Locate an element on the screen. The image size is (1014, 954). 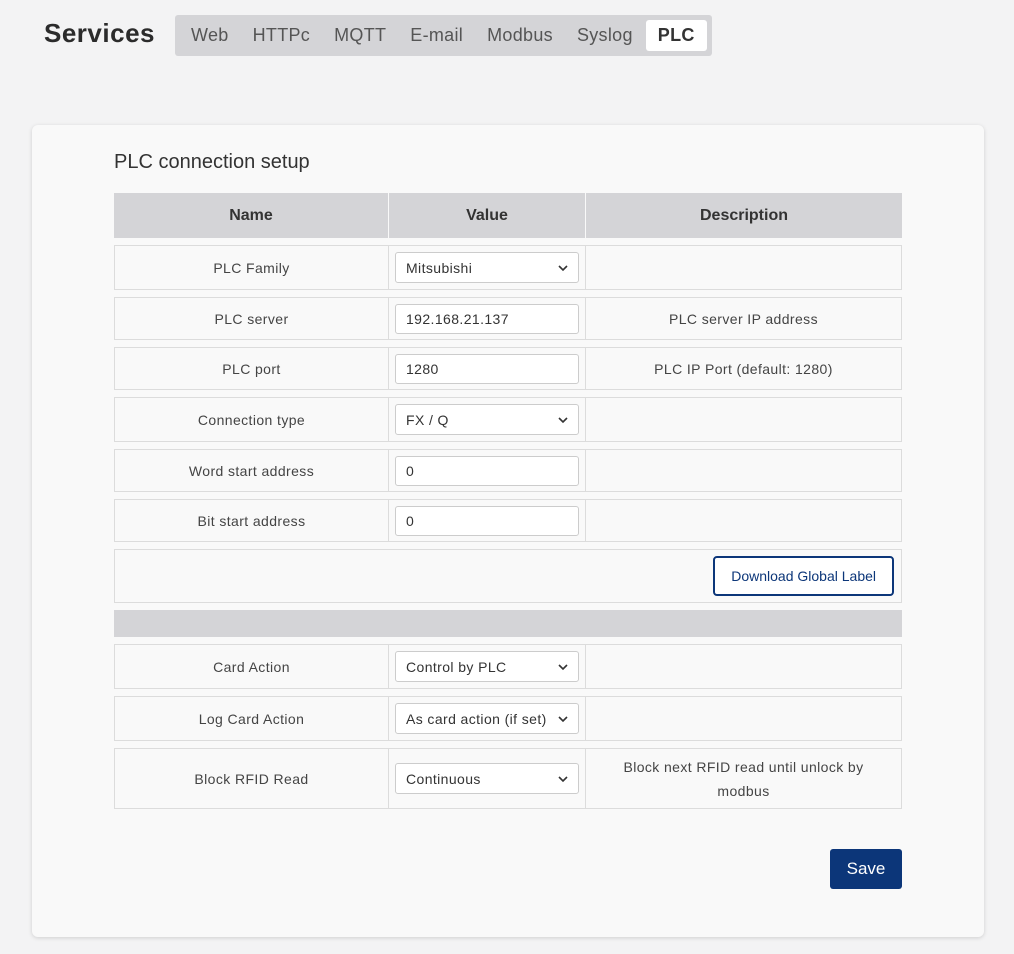
row-label: Connection type is located at coordinates (252, 419).